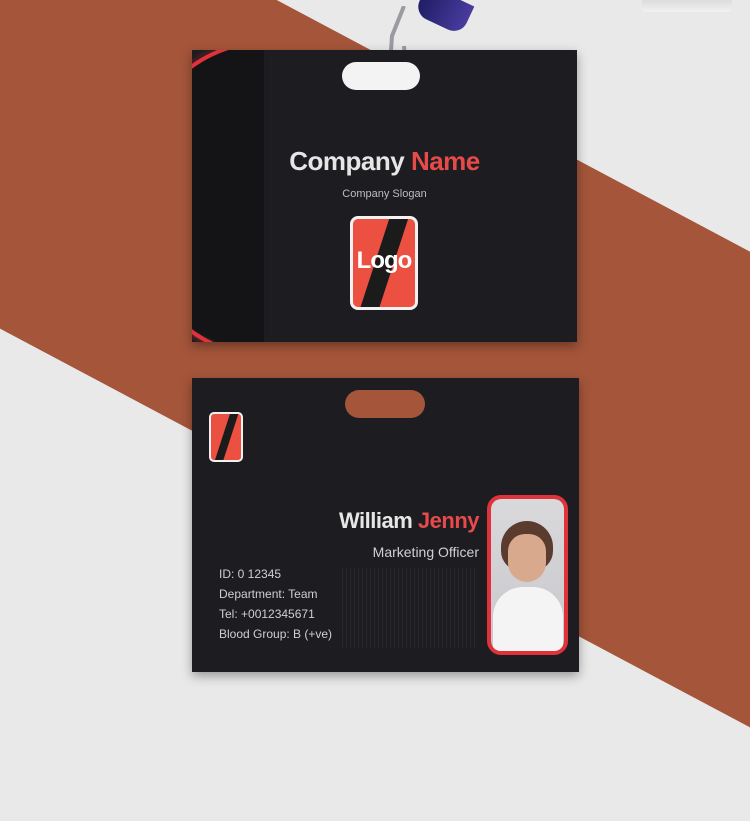  Describe the element at coordinates (267, 614) in the screenshot. I see `info-line: Tel: +0012345671` at that location.